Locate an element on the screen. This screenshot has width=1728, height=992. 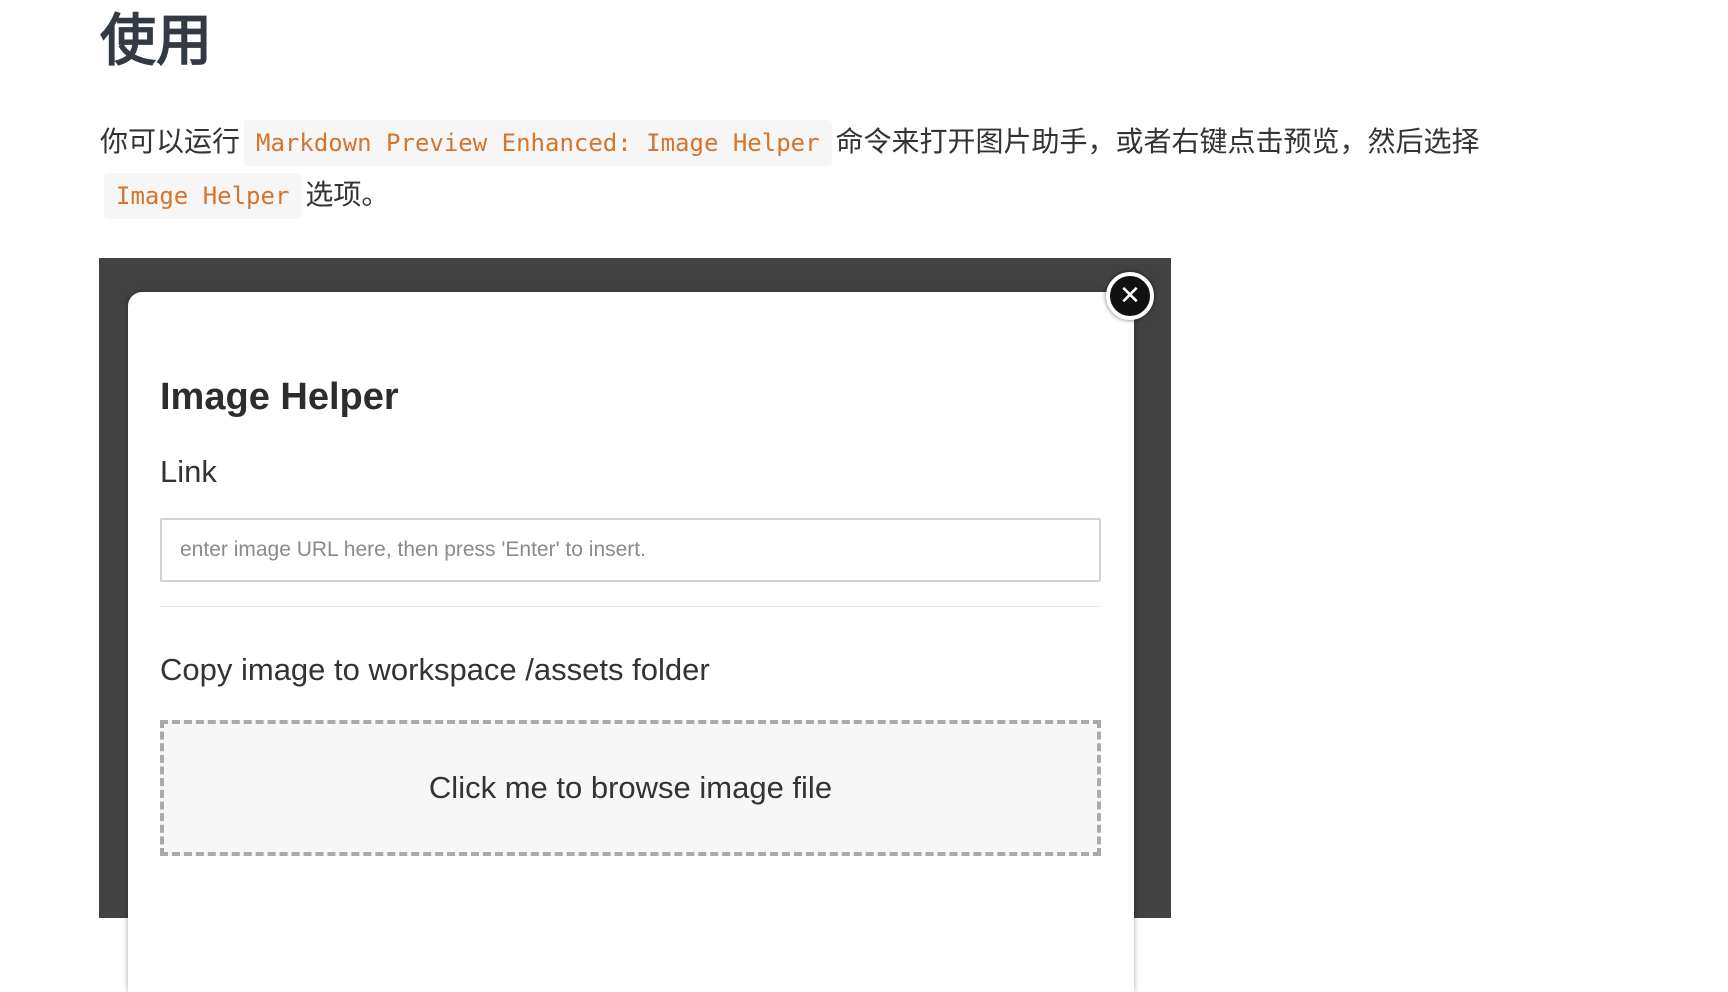
paragraph-text-suffix: 选项。 is located at coordinates (347, 194).